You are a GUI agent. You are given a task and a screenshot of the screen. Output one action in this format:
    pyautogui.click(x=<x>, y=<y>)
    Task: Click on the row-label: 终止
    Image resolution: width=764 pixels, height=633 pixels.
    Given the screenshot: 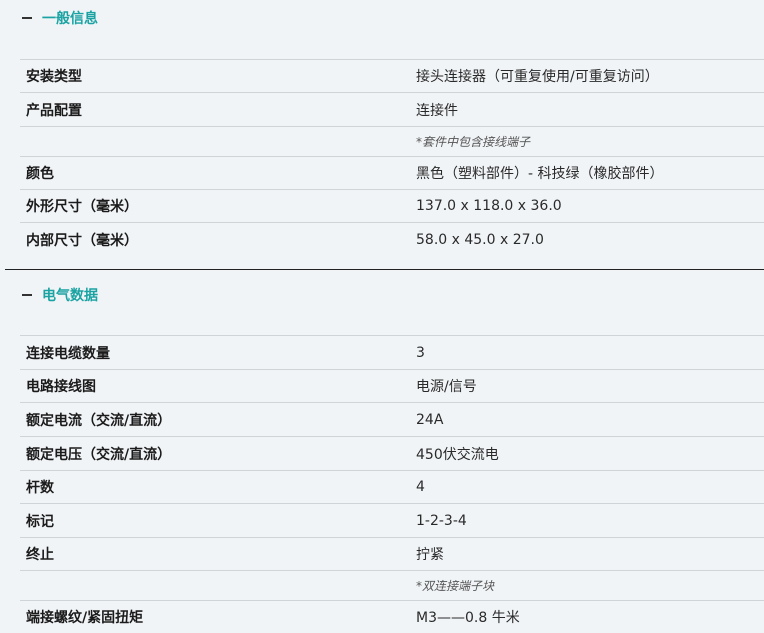 What is the action you would take?
    pyautogui.click(x=40, y=555)
    